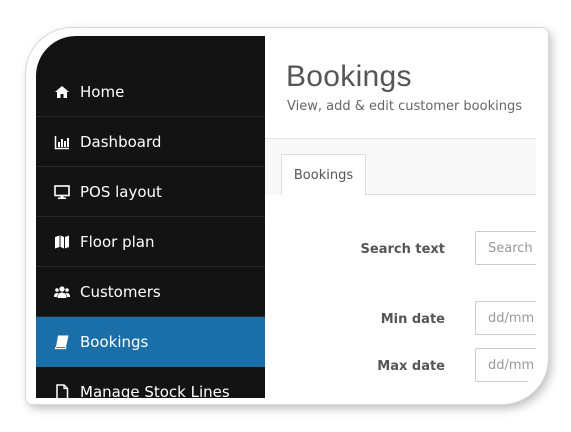  I want to click on min-date-field: dd/mm, so click(505, 318).